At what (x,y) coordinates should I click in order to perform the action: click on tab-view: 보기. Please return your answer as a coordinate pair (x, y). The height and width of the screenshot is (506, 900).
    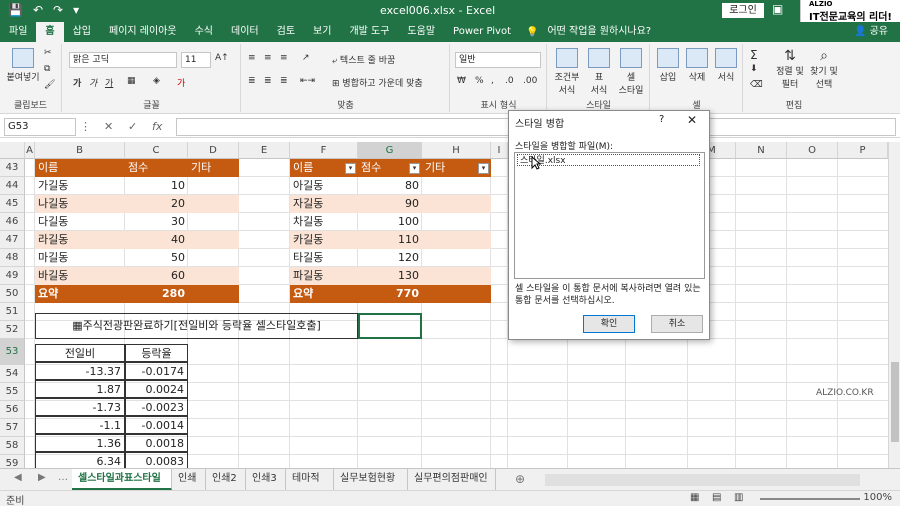
    Looking at the image, I should click on (322, 32).